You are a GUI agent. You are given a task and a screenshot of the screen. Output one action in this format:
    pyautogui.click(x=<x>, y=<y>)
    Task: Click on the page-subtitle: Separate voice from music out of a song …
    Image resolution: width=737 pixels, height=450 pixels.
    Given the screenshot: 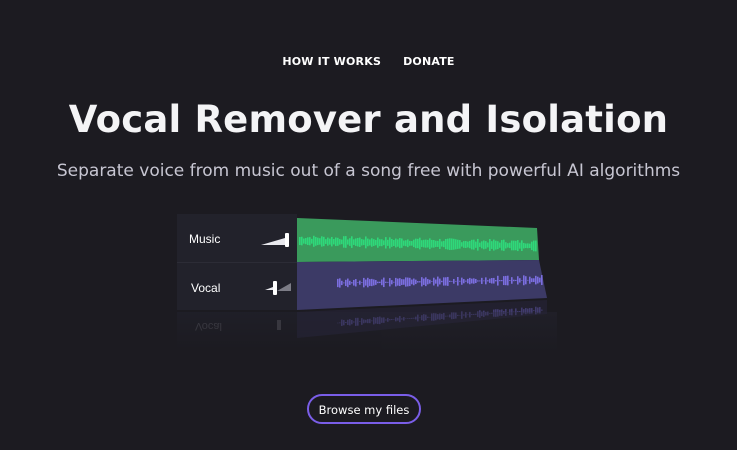 What is the action you would take?
    pyautogui.click(x=368, y=171)
    